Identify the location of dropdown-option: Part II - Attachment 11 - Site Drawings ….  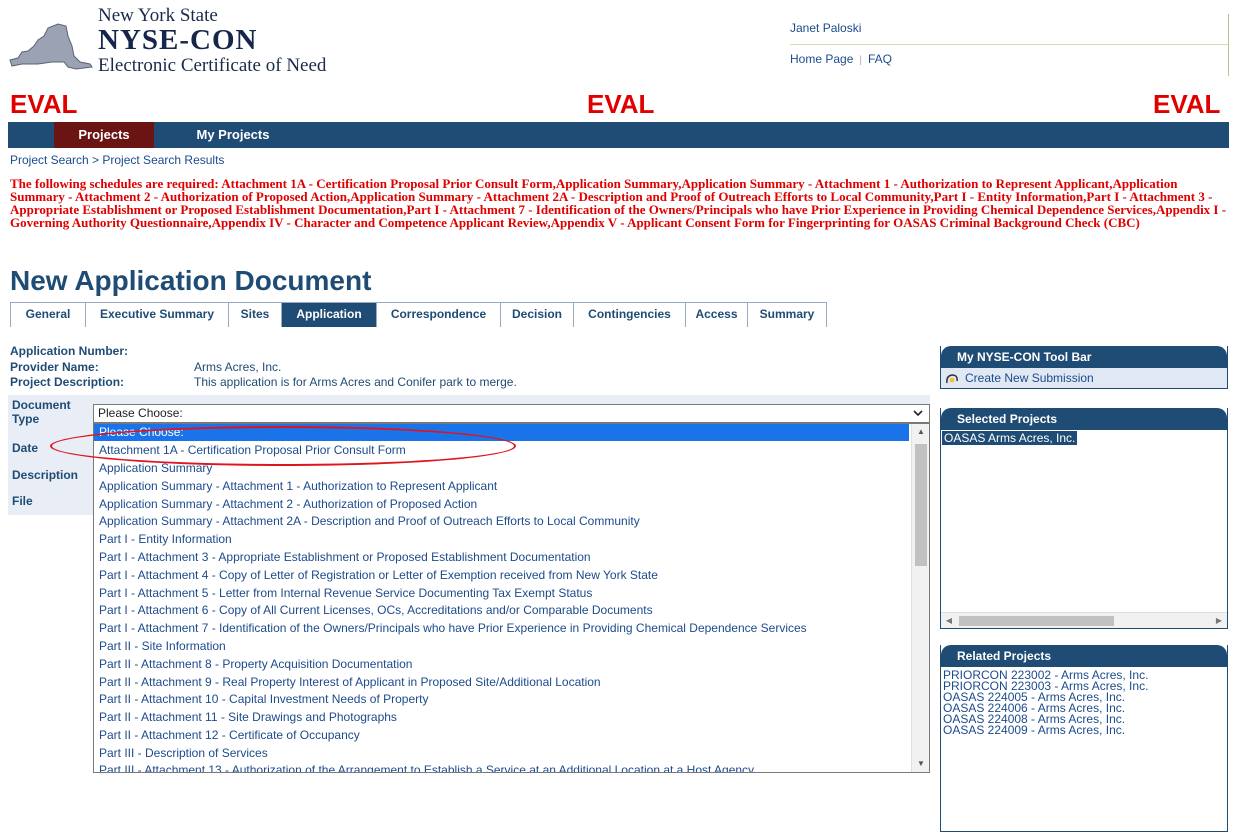
(501, 717).